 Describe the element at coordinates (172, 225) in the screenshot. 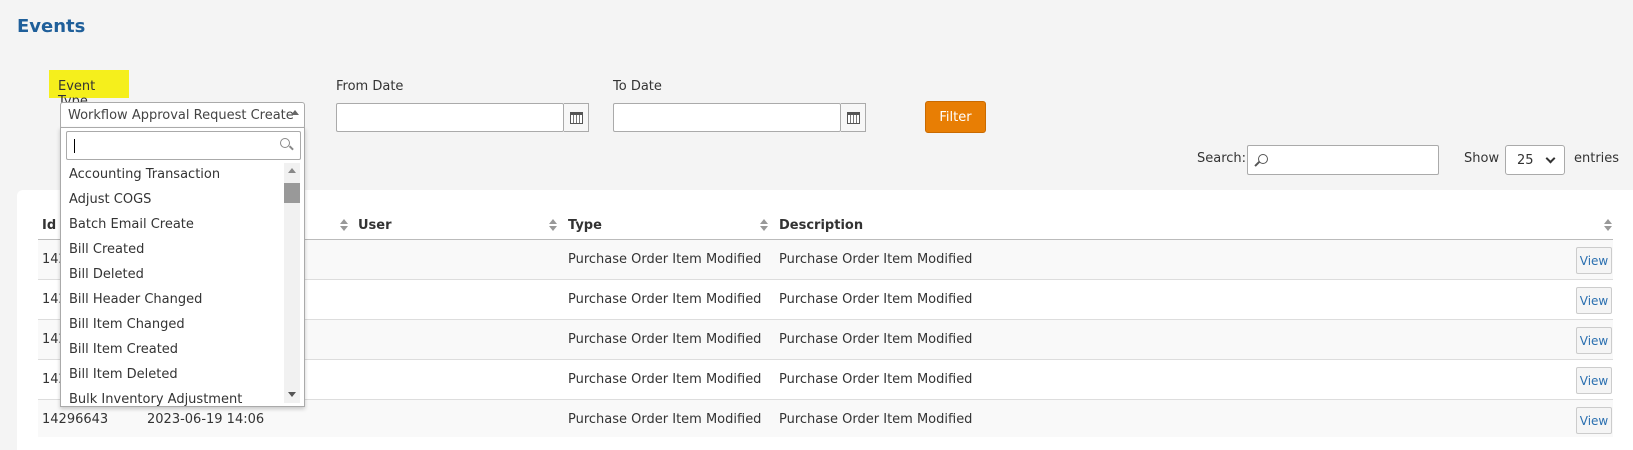

I see `dropdown-option: Batch Email Create` at that location.